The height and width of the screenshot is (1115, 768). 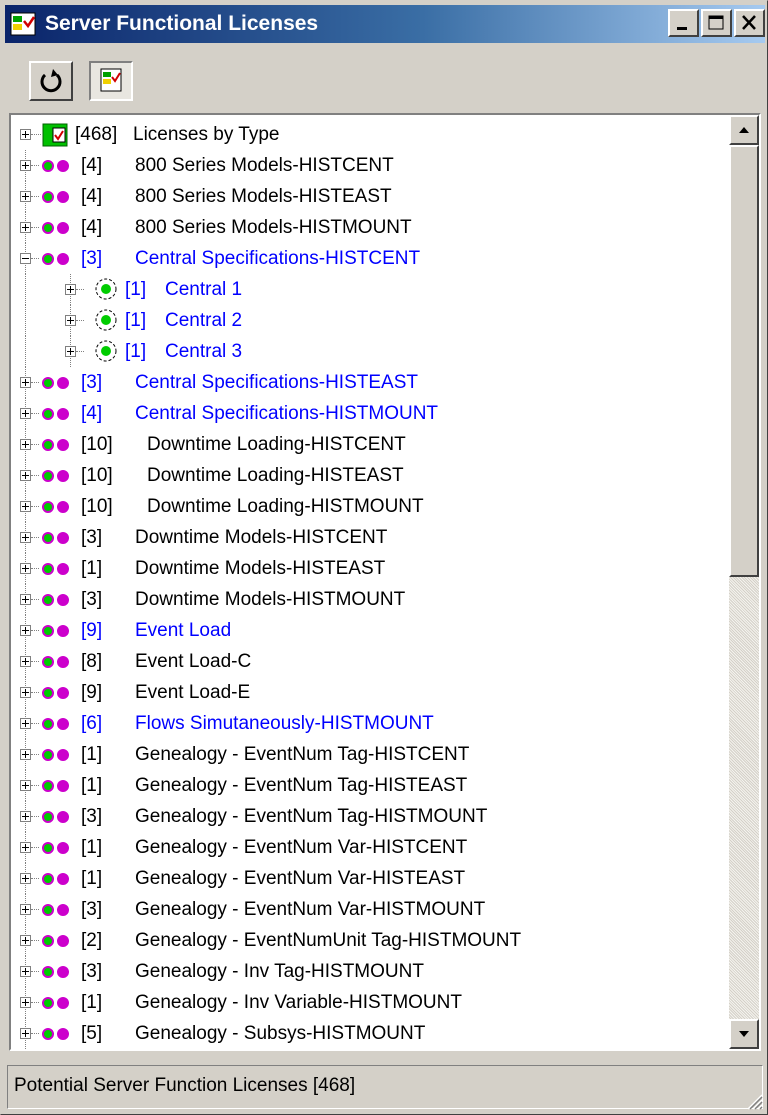 I want to click on item-label: Genealogy - EventNumUnit Tag-HISTMOUNT, so click(x=328, y=940).